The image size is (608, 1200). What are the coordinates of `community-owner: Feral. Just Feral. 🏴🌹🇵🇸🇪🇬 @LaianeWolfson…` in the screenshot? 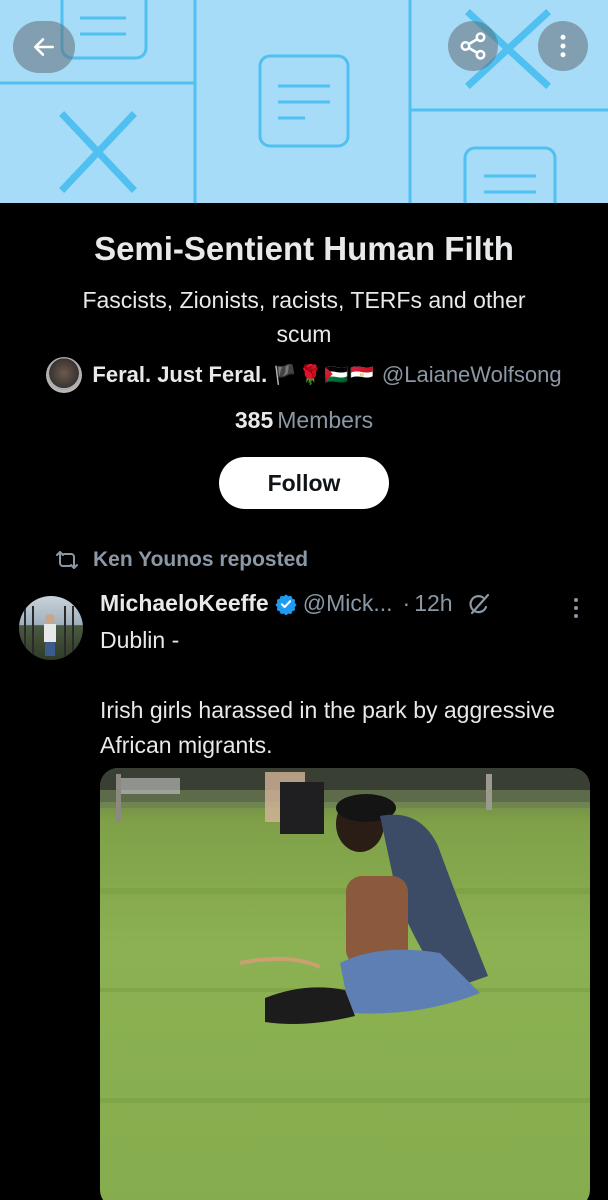 It's located at (304, 375).